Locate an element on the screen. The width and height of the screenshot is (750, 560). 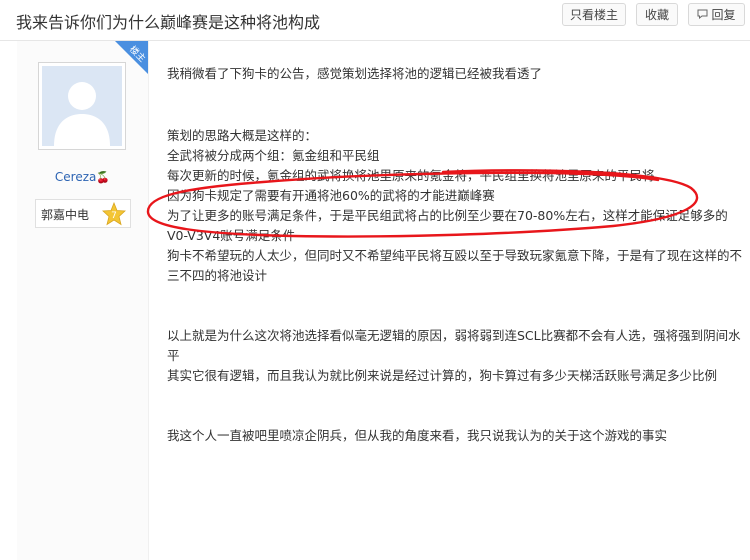
reply-button: 回复 is located at coordinates (716, 14).